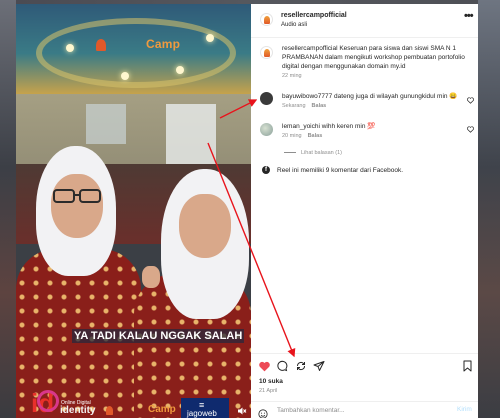 Image resolution: width=500 pixels, height=418 pixels. I want to click on brand-flame-icon-small, so click(109, 410).